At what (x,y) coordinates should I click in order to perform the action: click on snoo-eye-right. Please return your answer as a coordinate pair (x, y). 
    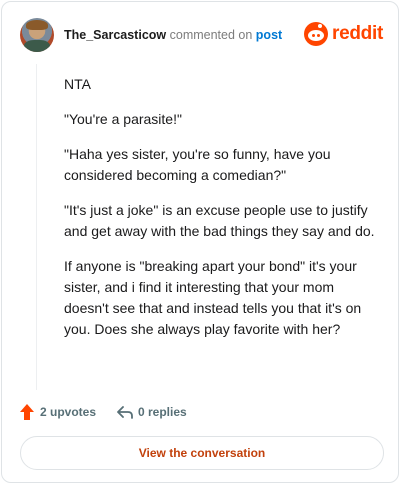
    Looking at the image, I should click on (318, 35).